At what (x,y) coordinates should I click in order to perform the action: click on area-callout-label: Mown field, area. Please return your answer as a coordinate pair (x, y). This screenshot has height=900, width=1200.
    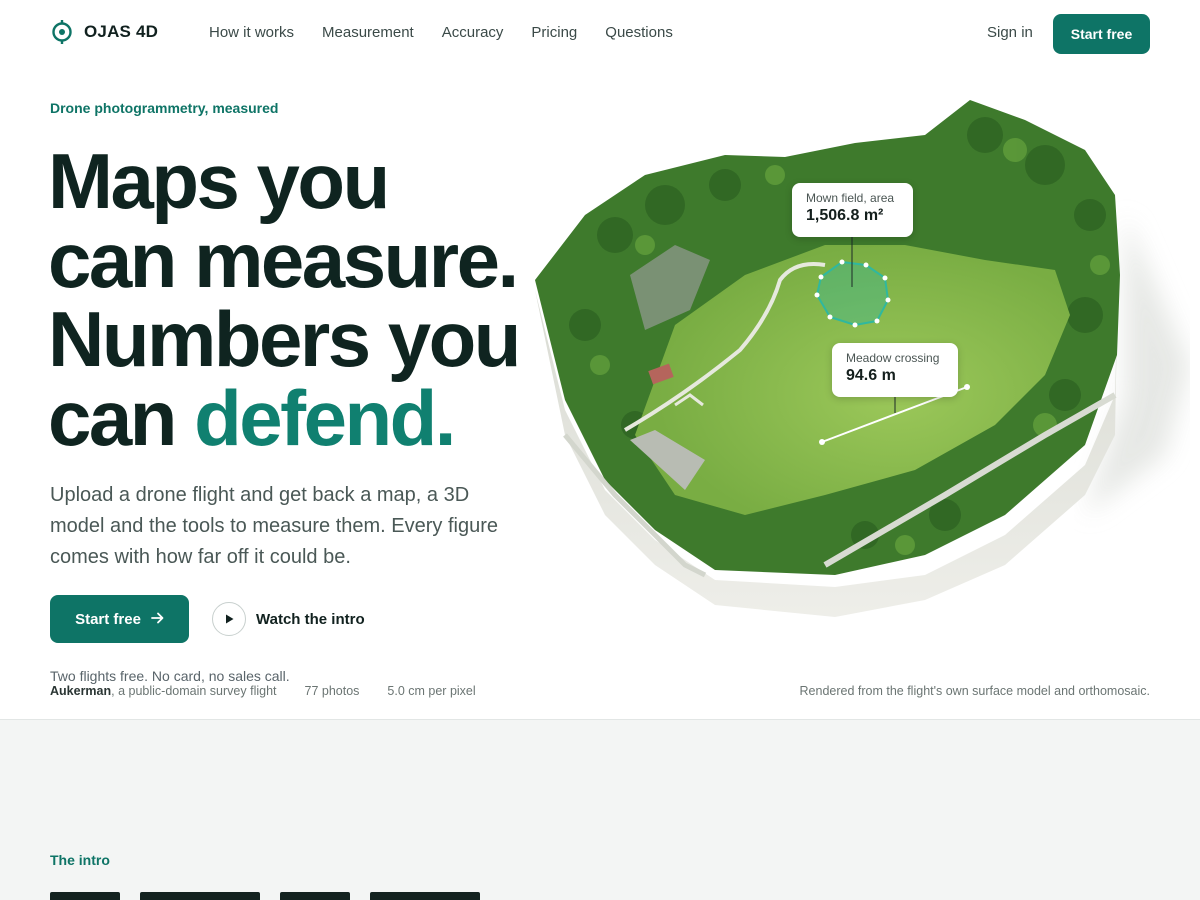
    Looking at the image, I should click on (850, 198).